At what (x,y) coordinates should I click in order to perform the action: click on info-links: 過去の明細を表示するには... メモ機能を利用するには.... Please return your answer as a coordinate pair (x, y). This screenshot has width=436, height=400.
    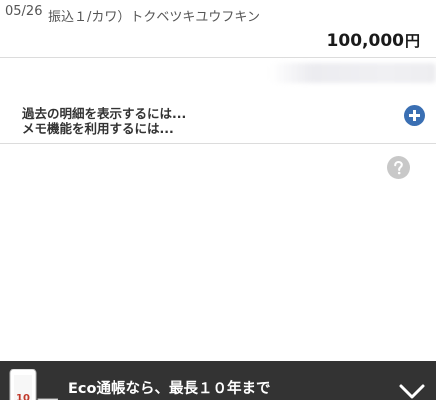
    Looking at the image, I should click on (104, 121).